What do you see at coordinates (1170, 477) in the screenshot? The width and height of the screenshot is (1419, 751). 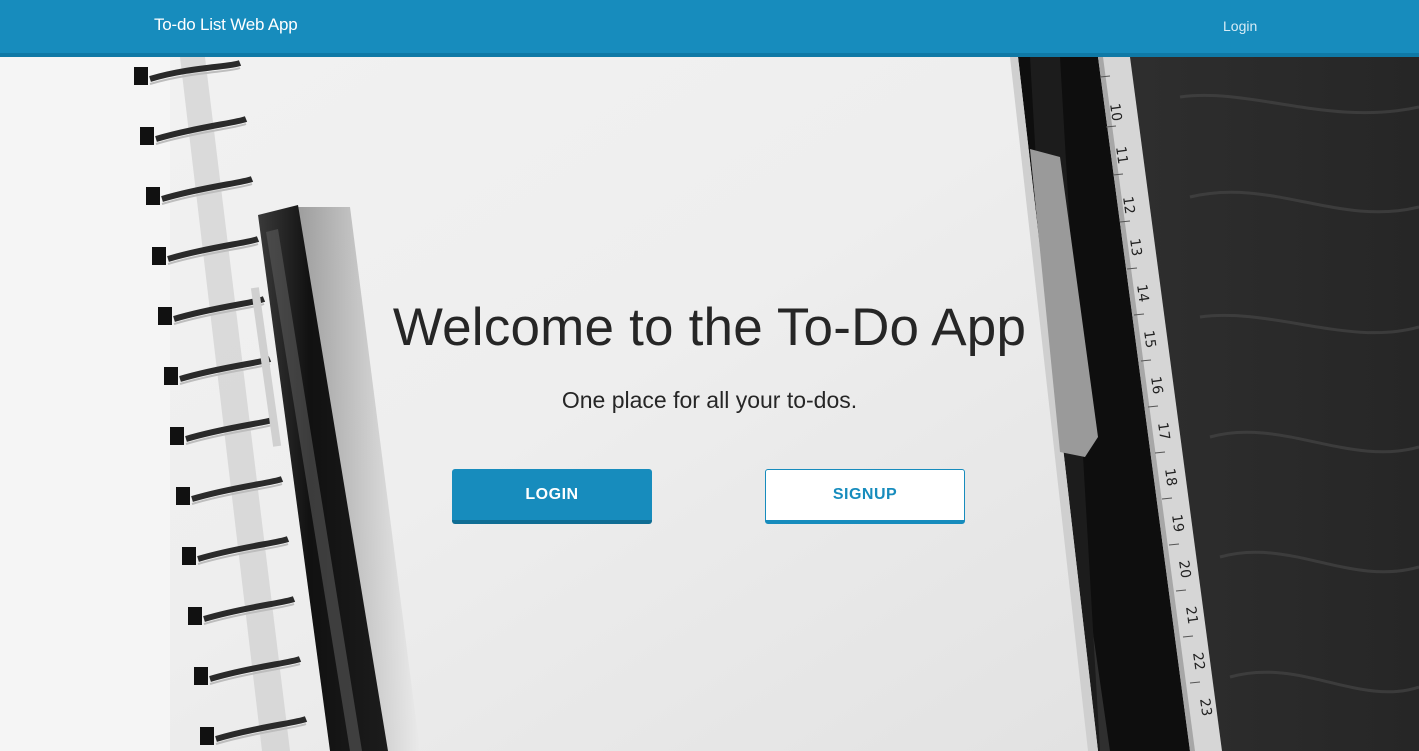 I see `ruler-number-18: 18` at bounding box center [1170, 477].